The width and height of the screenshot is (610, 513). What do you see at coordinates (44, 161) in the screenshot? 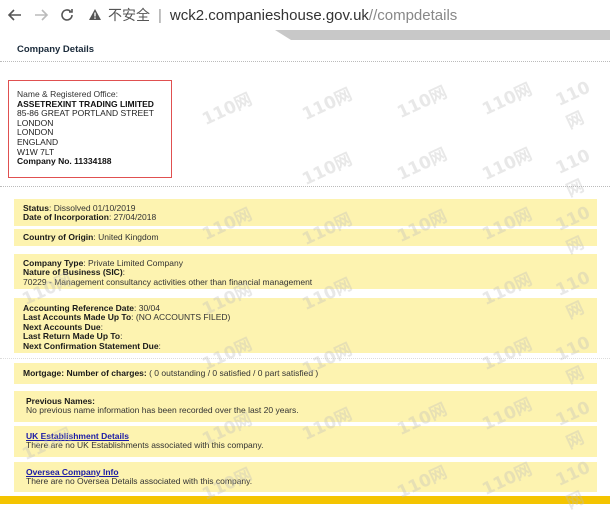
I see `company-no-label: Company No.` at bounding box center [44, 161].